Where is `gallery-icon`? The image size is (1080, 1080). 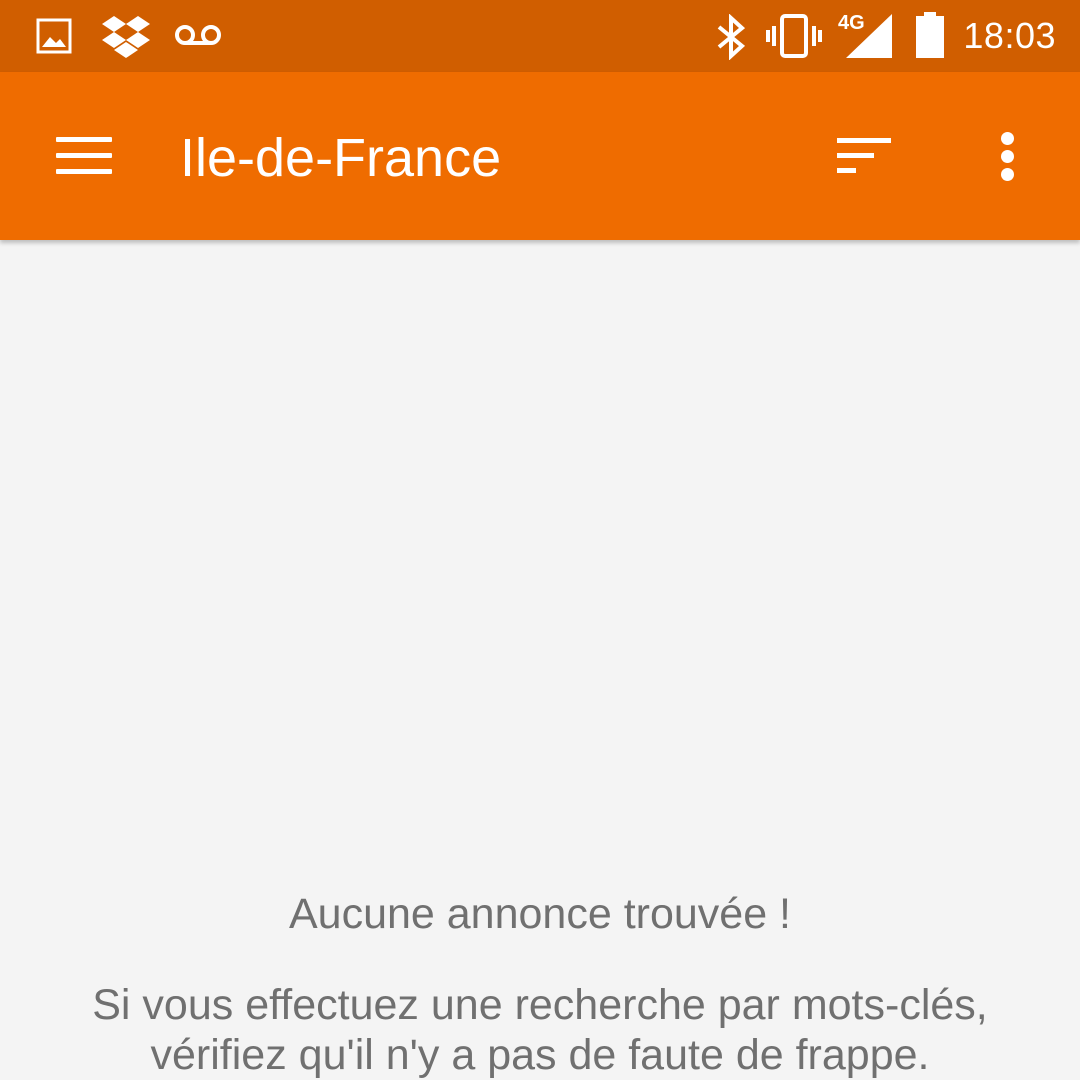
gallery-icon is located at coordinates (54, 36).